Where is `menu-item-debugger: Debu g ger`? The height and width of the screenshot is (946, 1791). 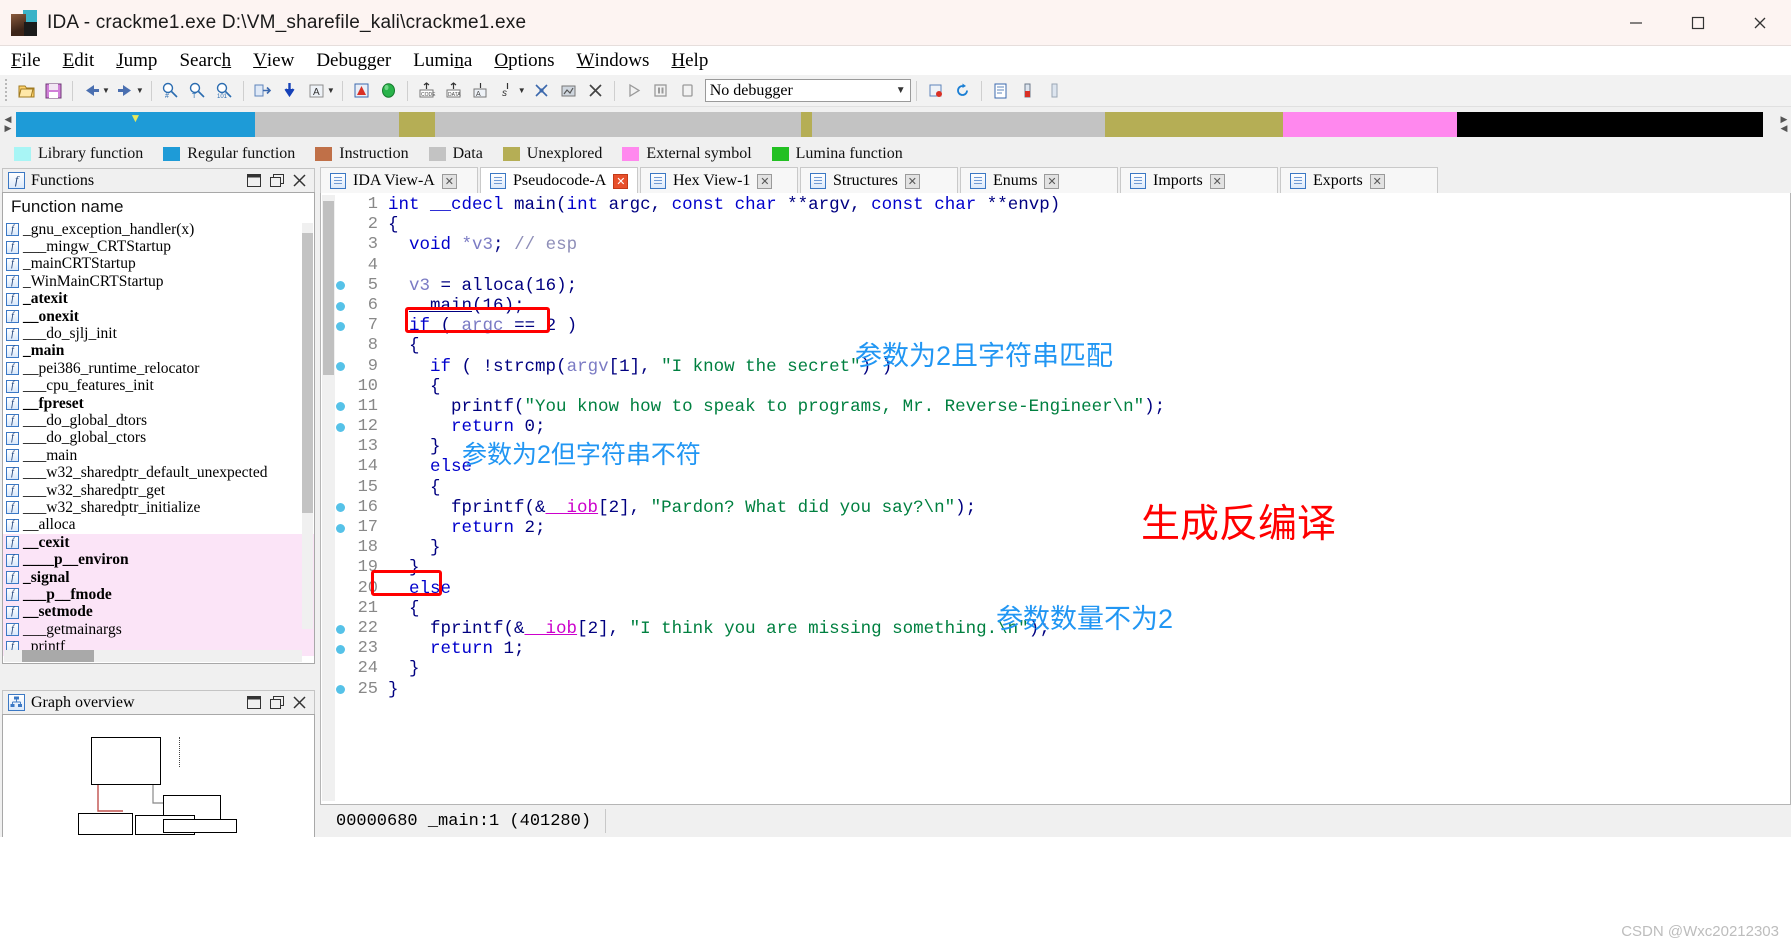 menu-item-debugger: Debu g ger is located at coordinates (353, 60).